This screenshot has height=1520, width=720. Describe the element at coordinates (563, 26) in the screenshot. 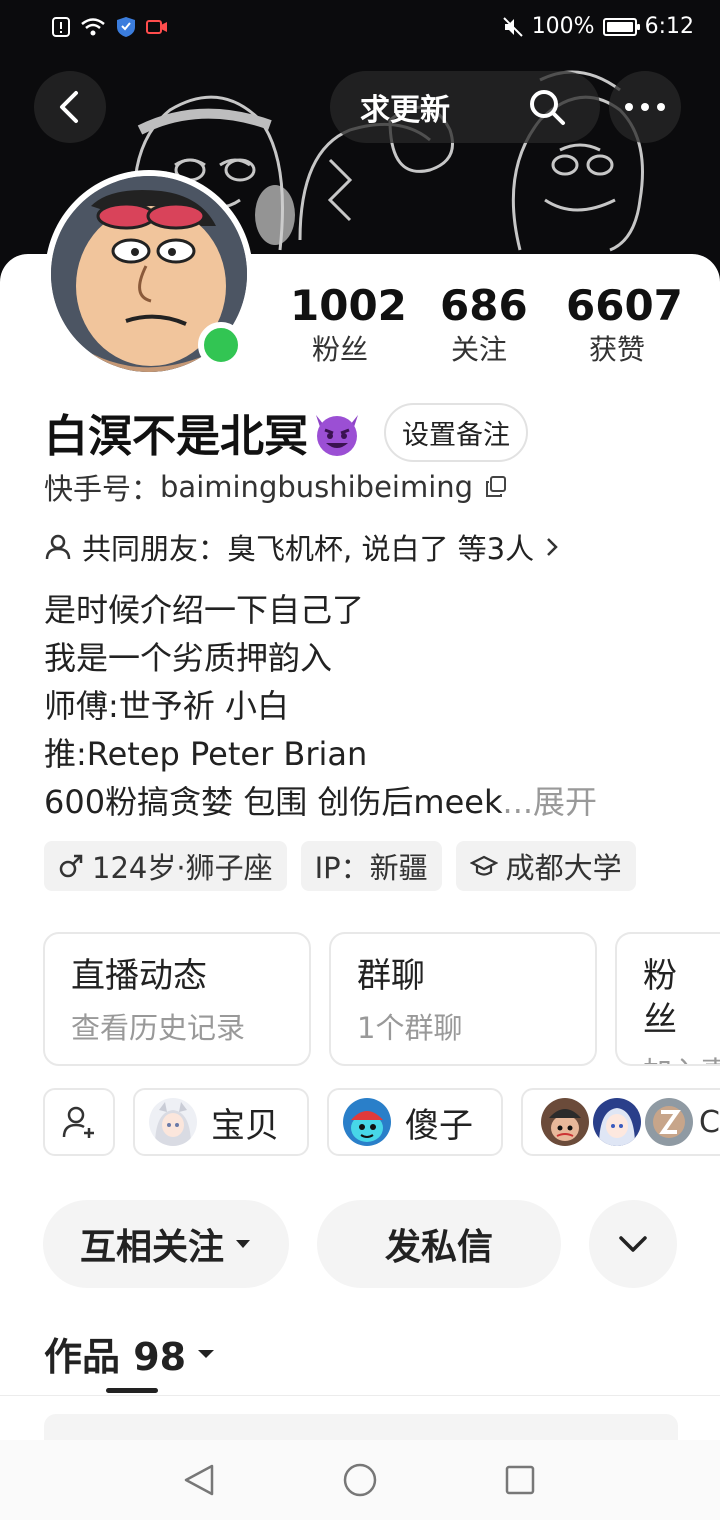

I see `battery-percent: 100%` at that location.